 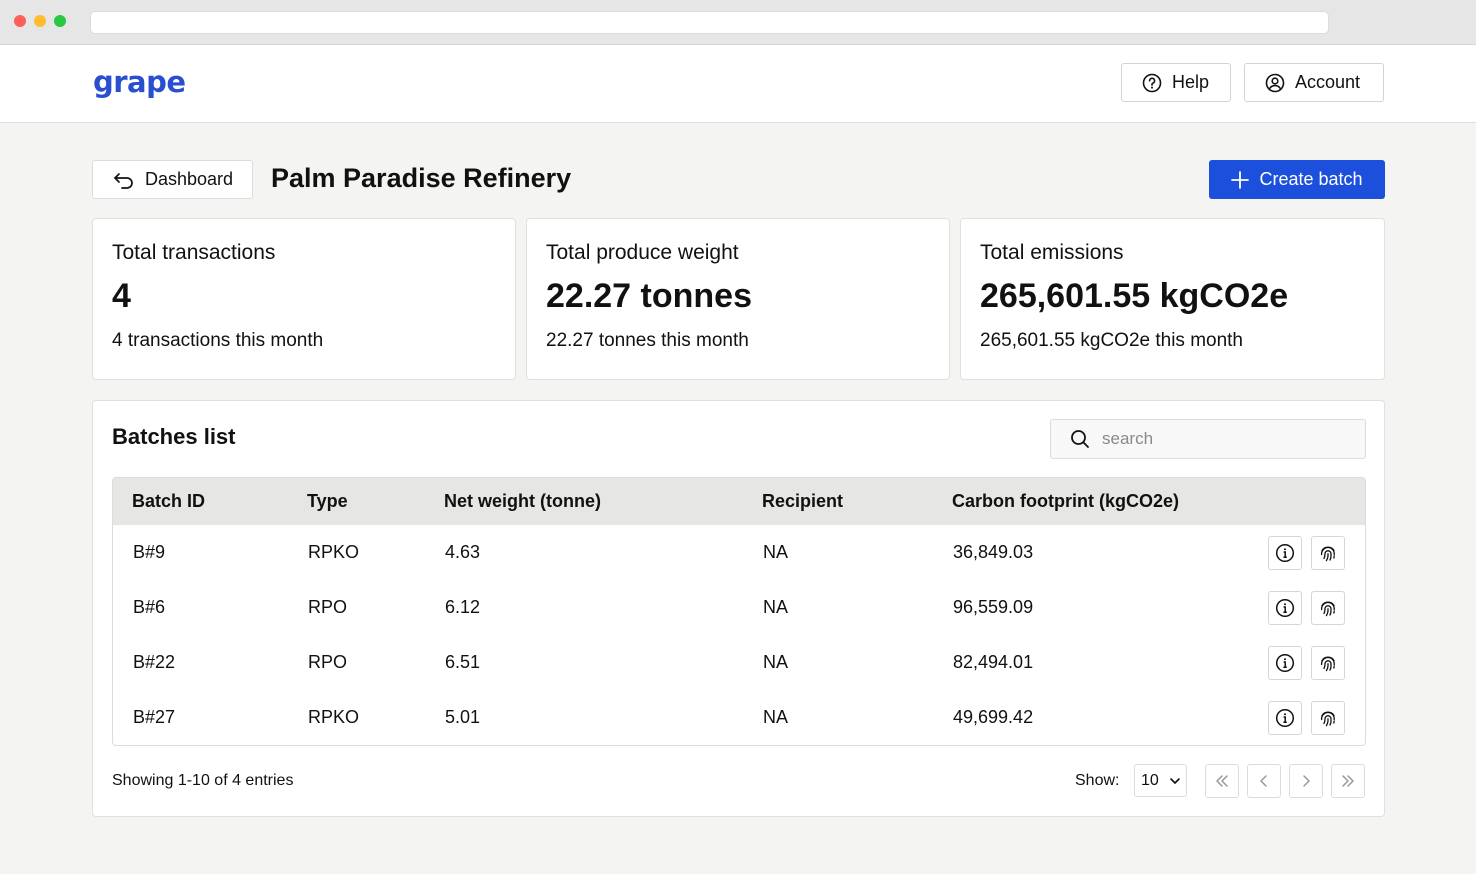 I want to click on stat-subtext: 4 transactions this month, so click(x=218, y=340).